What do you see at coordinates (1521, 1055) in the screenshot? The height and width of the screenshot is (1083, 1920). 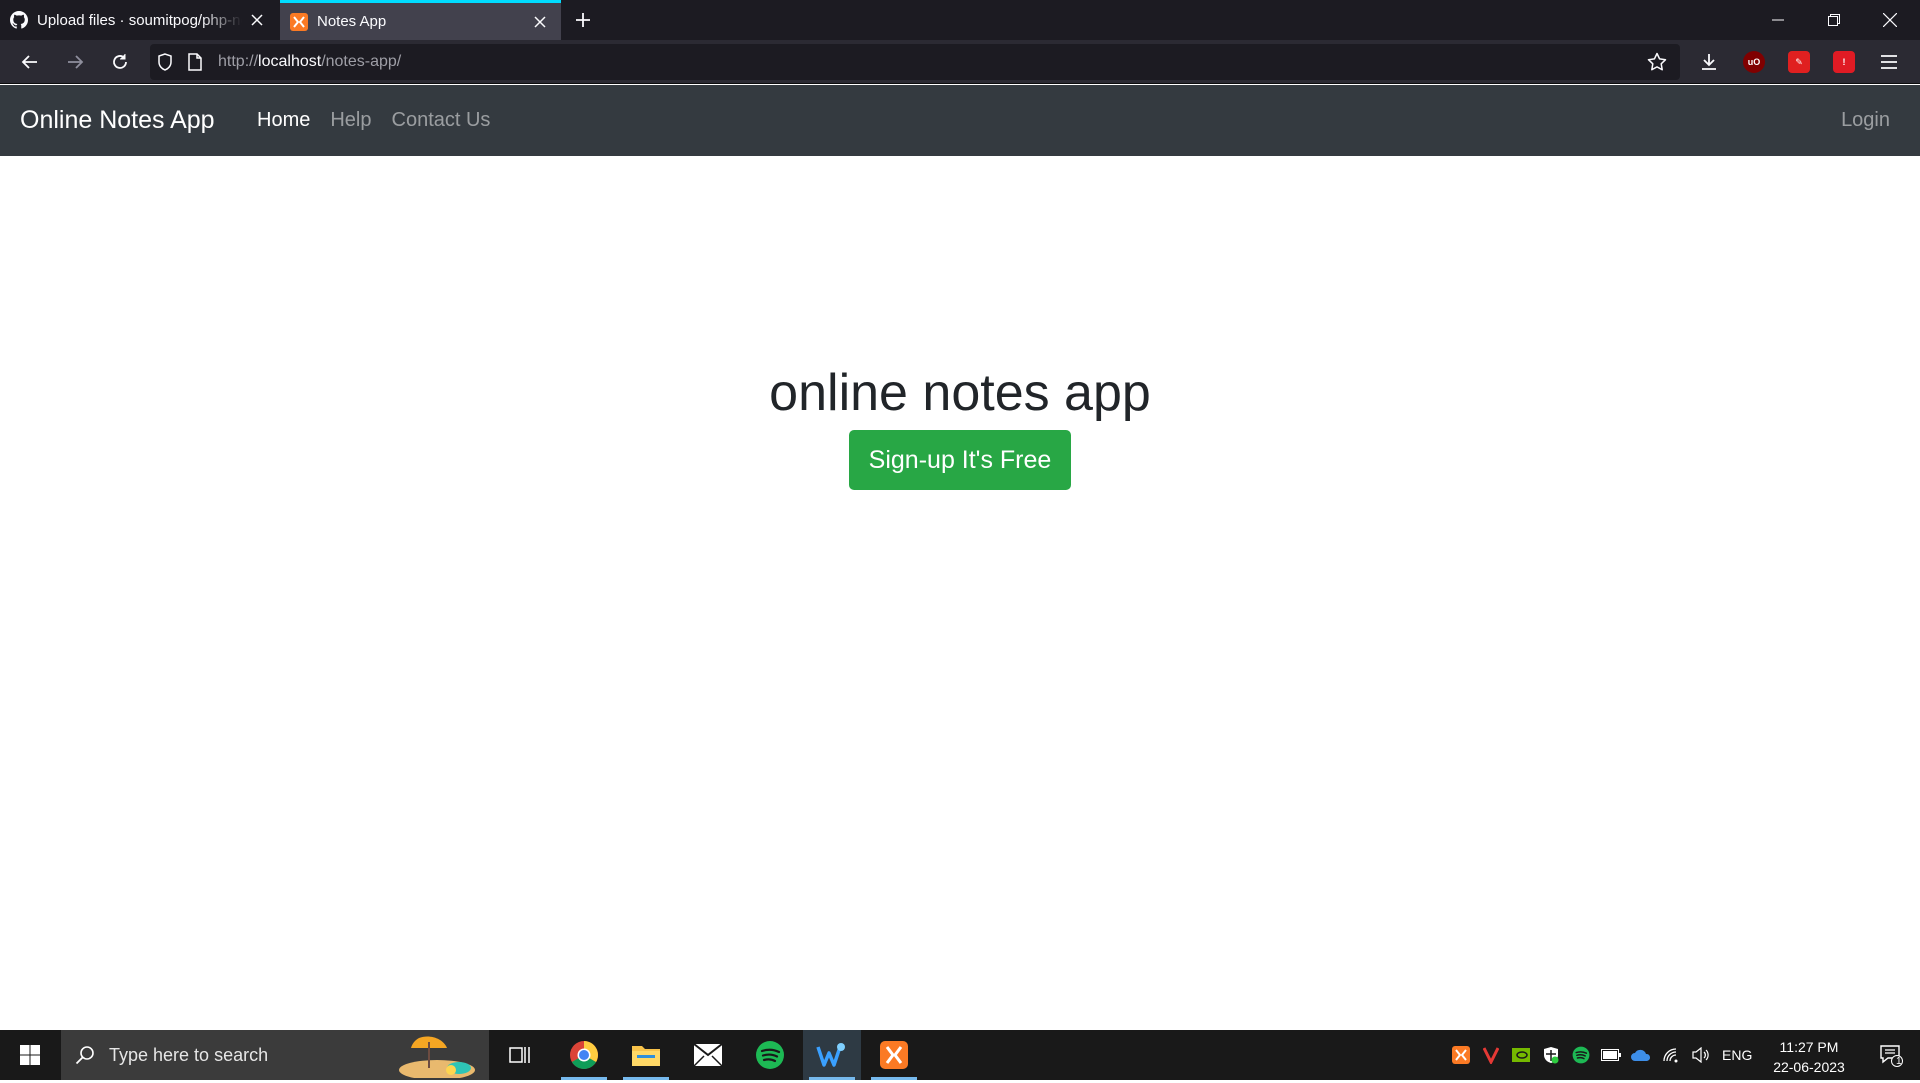 I see `tray-nvidia-icon` at bounding box center [1521, 1055].